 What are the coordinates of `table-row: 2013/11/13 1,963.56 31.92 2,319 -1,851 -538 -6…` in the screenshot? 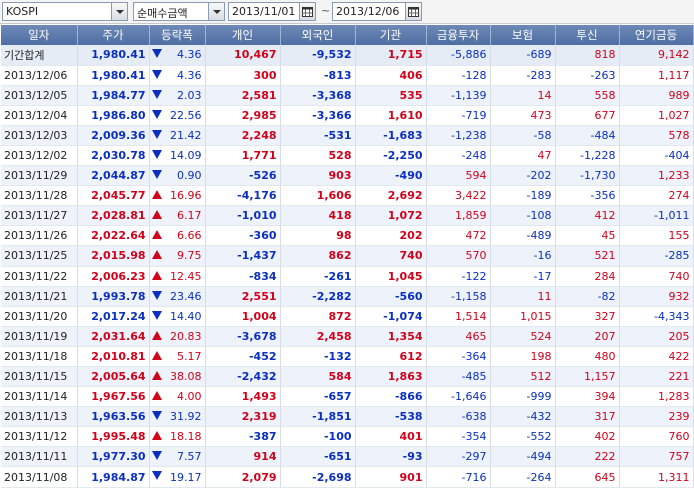 It's located at (347, 417).